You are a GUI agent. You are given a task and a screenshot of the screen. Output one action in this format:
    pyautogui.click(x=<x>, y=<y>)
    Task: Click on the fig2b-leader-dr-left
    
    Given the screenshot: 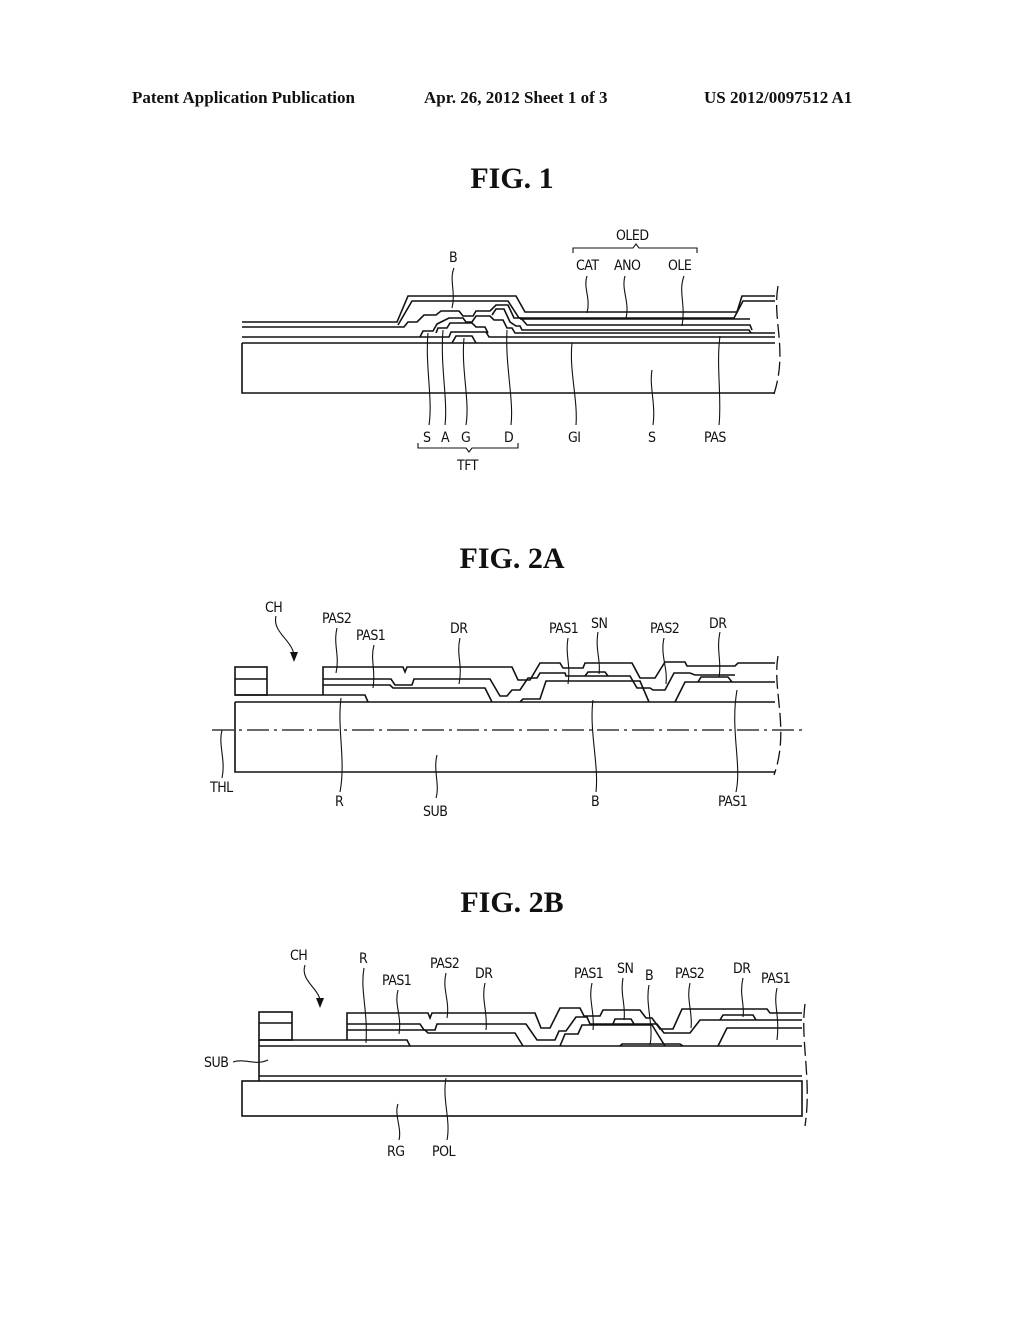 What is the action you would take?
    pyautogui.click(x=485, y=1006)
    